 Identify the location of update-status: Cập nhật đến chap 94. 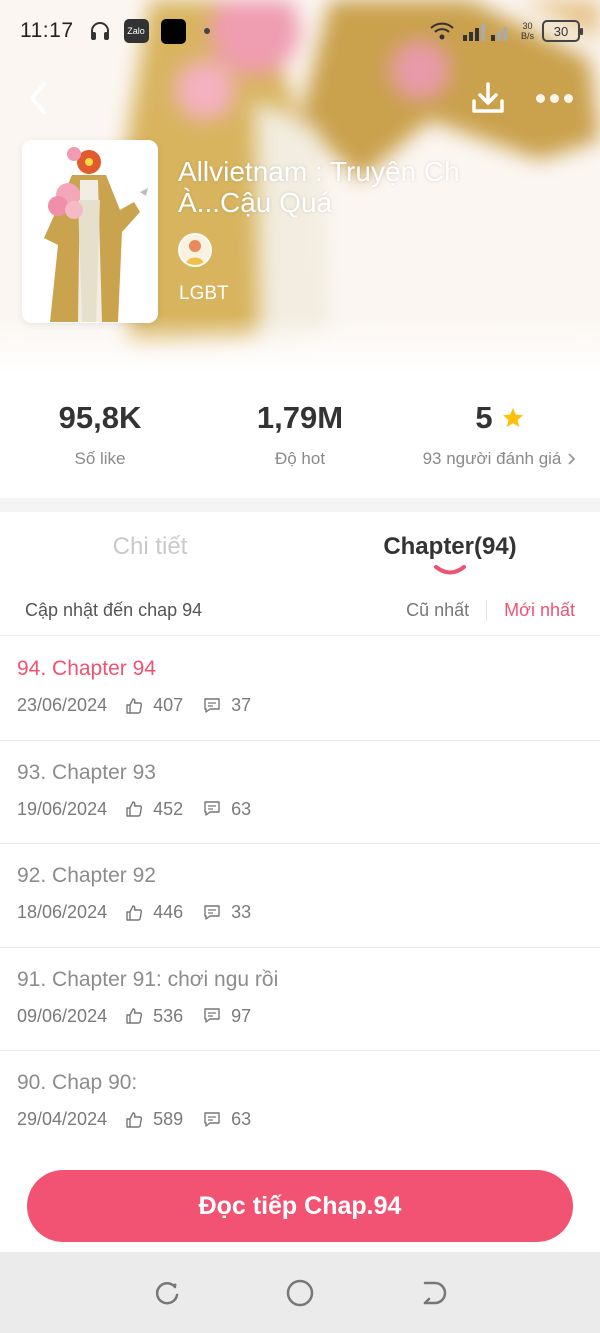
(114, 610).